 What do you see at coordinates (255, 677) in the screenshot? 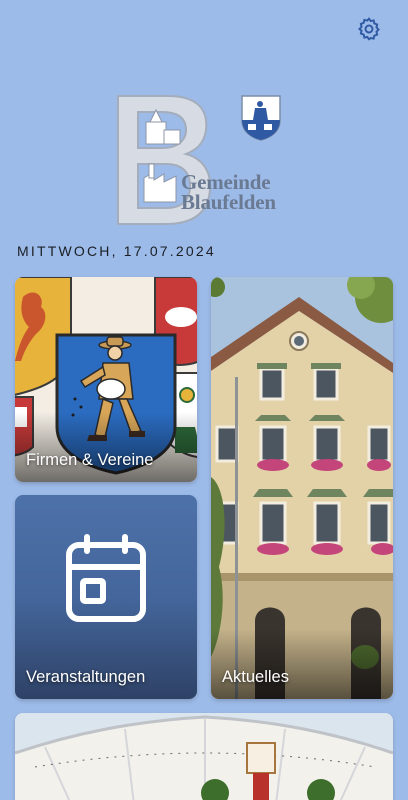
I see `tile-label-aktuelles: Aktuelles` at bounding box center [255, 677].